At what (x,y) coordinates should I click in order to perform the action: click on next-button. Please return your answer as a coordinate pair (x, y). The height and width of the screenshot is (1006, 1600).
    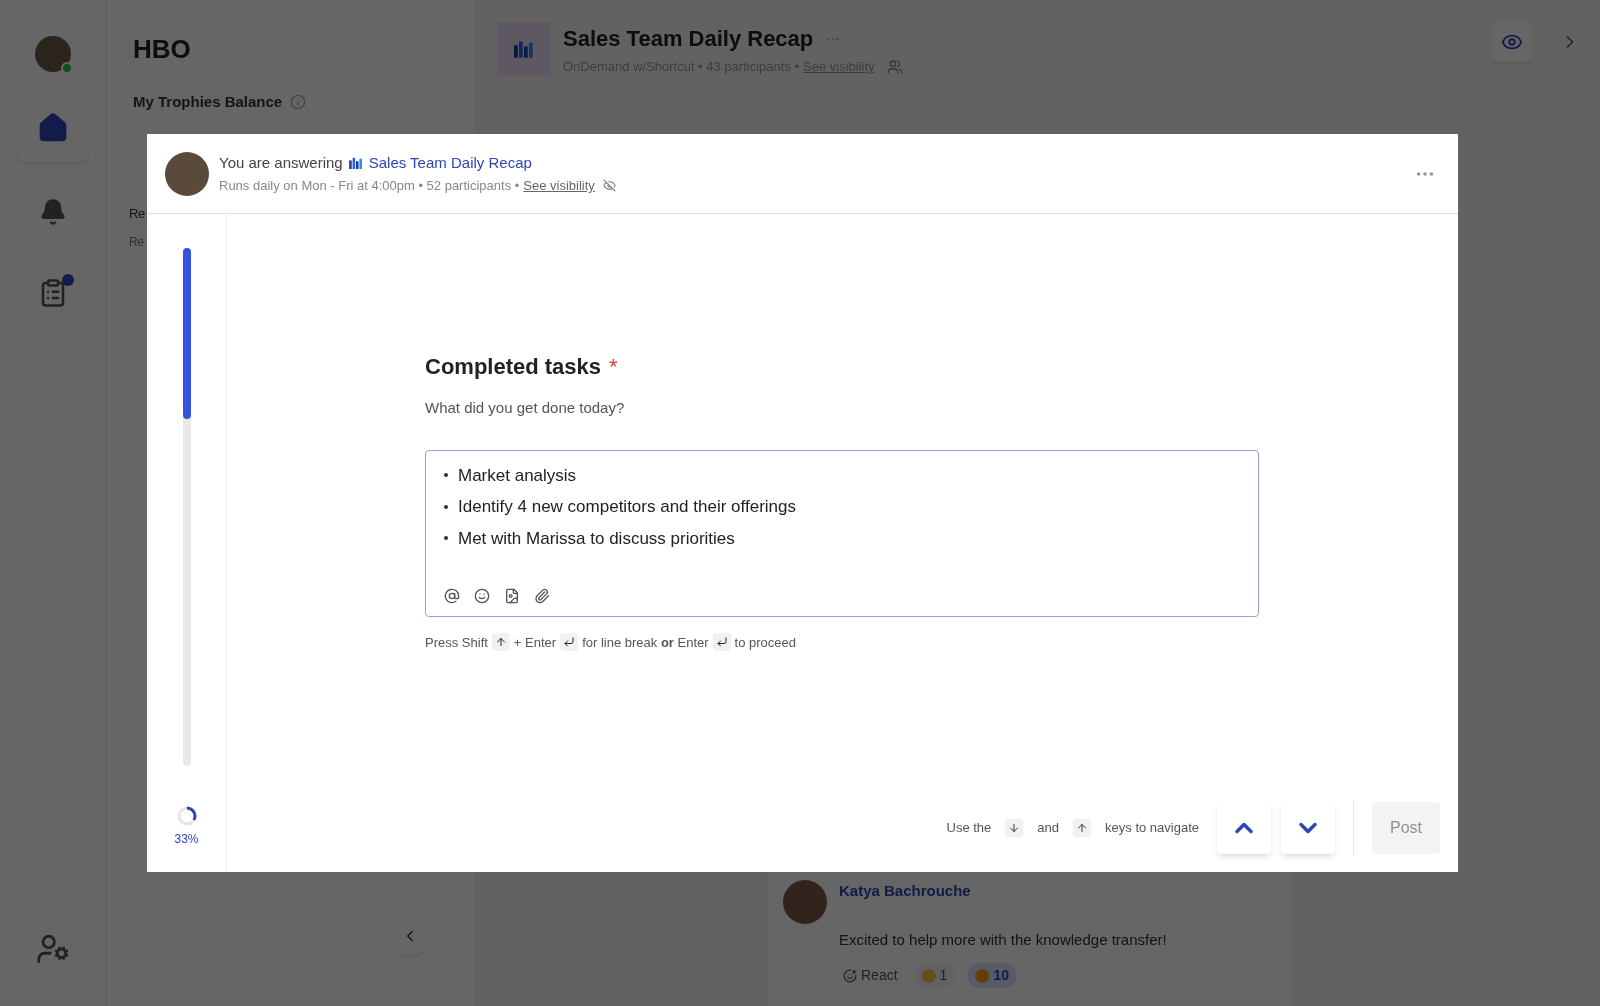
    Looking at the image, I should click on (1308, 828).